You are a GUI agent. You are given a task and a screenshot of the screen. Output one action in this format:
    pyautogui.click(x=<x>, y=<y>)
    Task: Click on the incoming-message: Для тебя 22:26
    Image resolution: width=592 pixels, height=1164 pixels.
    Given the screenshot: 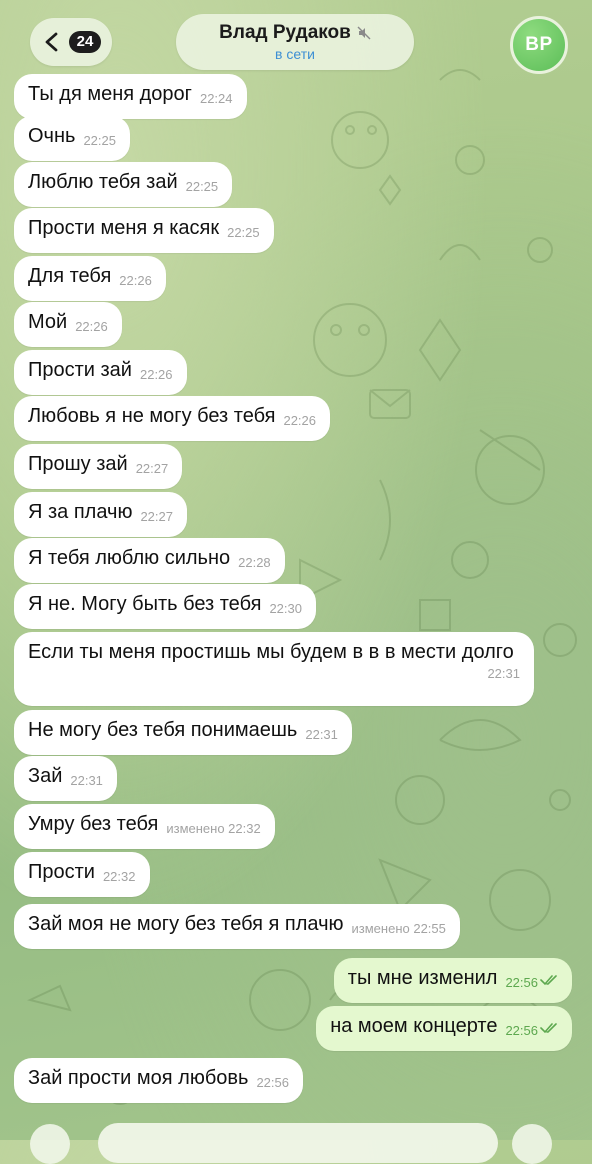 What is the action you would take?
    pyautogui.click(x=90, y=278)
    